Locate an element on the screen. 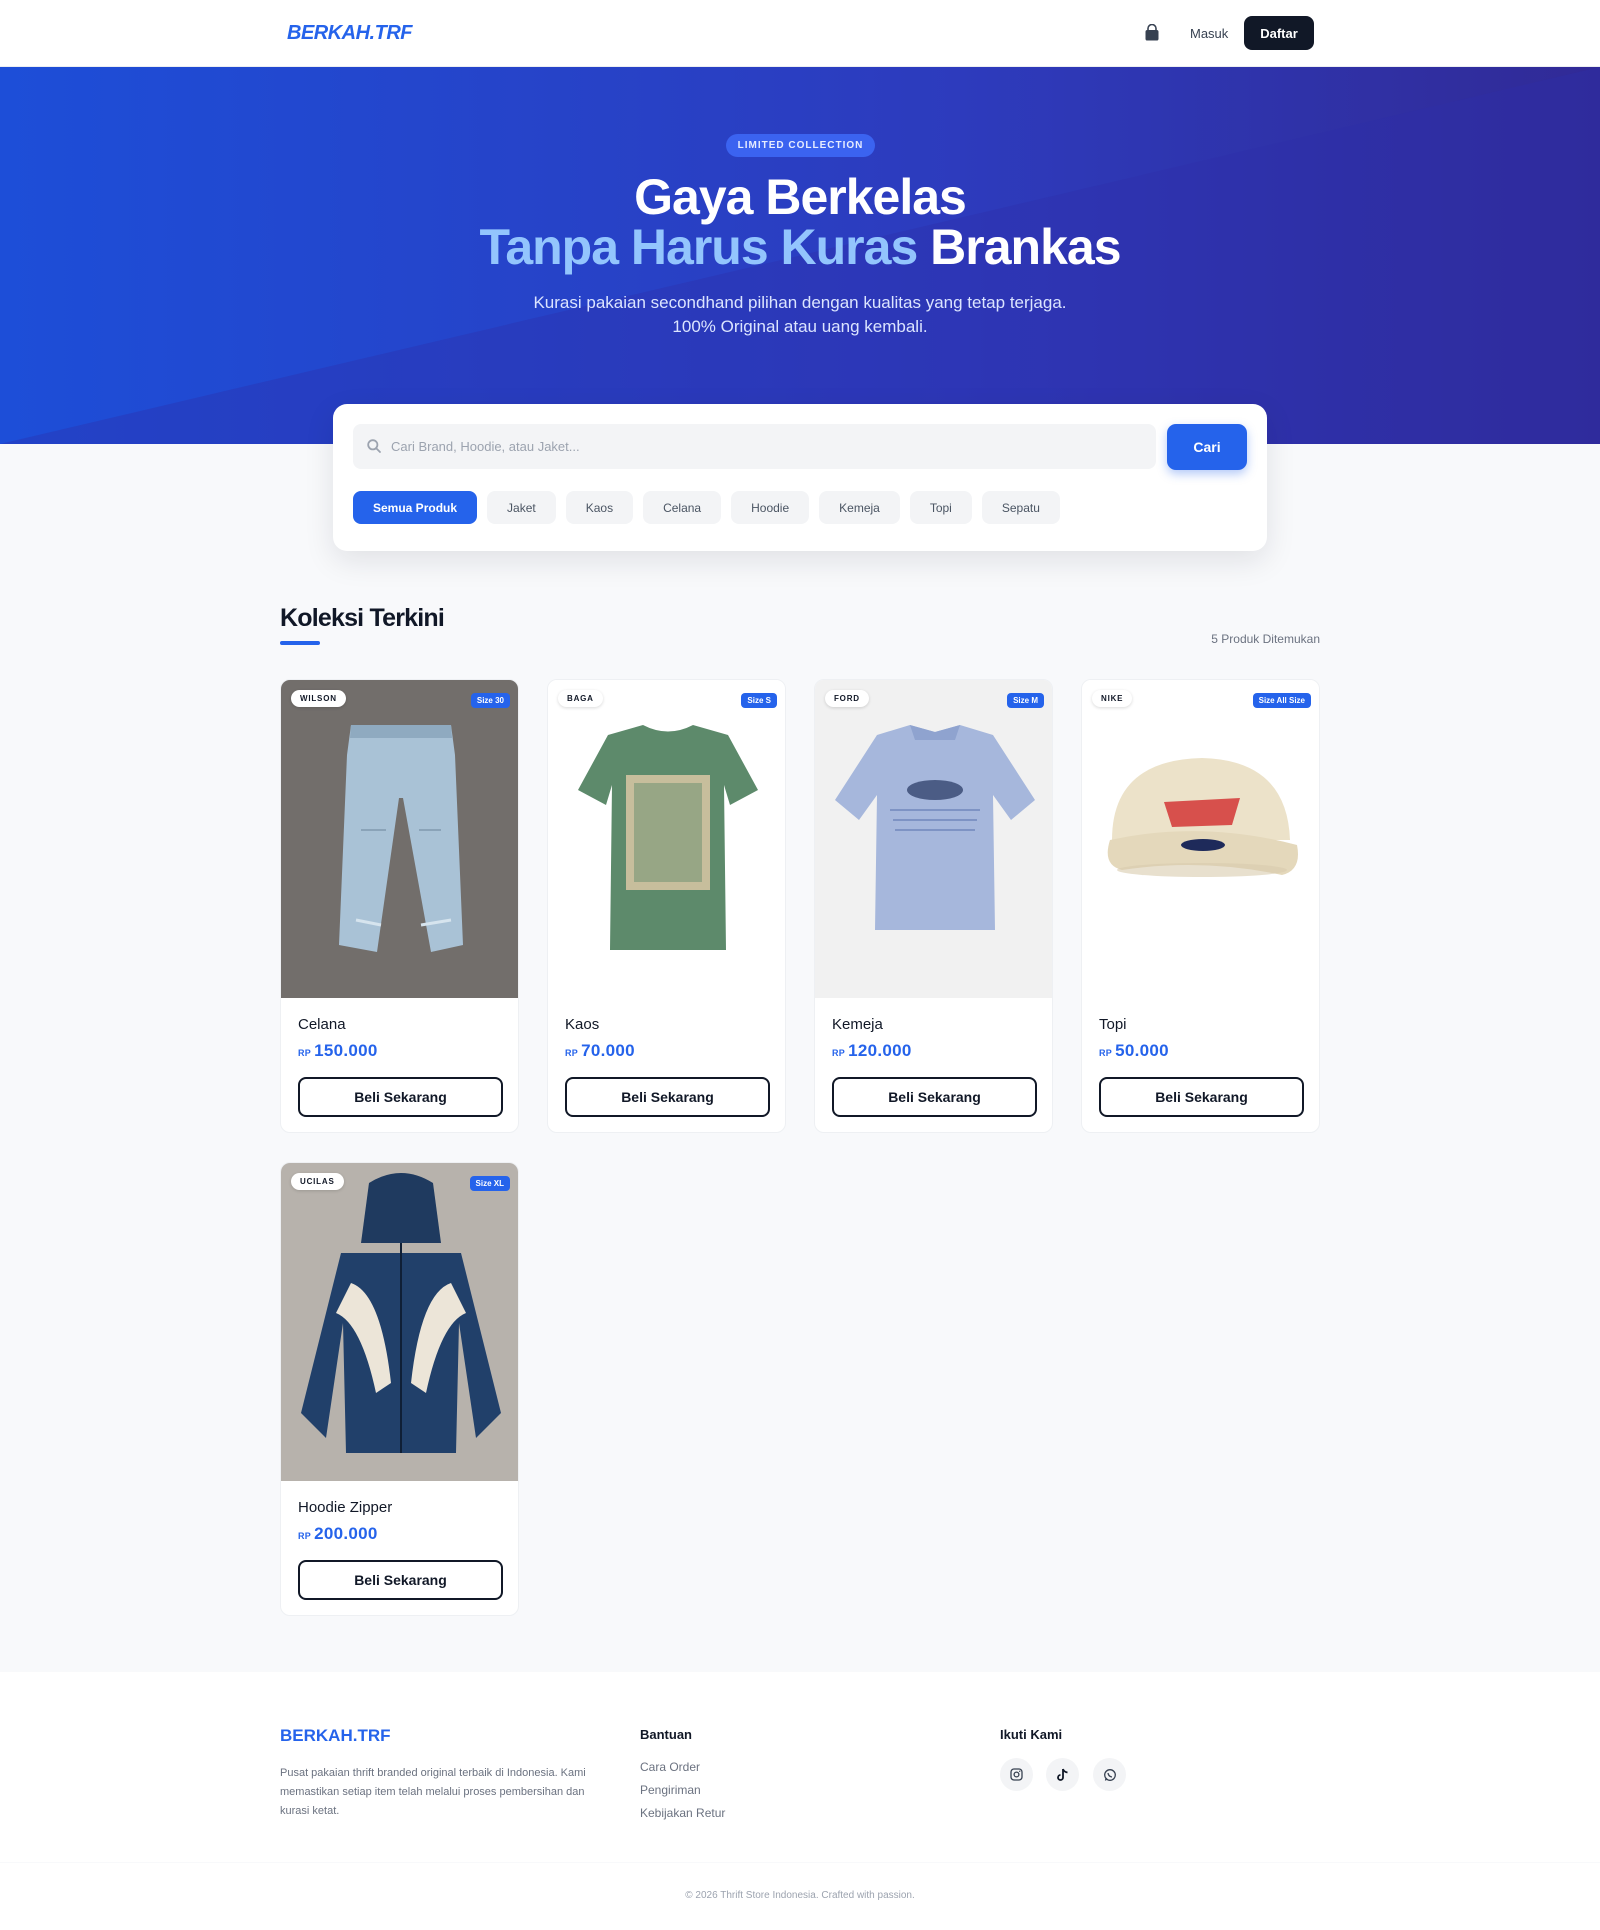 Image resolution: width=1600 pixels, height=1930 pixels. price-value: 200.000 is located at coordinates (346, 1533).